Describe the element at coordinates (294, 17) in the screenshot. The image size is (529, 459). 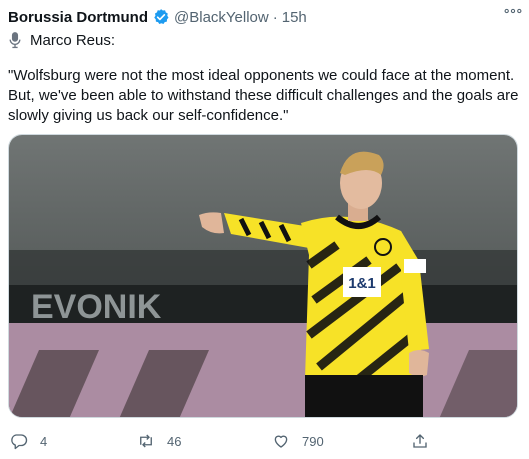
I see `tweet-timestamp: 15h` at that location.